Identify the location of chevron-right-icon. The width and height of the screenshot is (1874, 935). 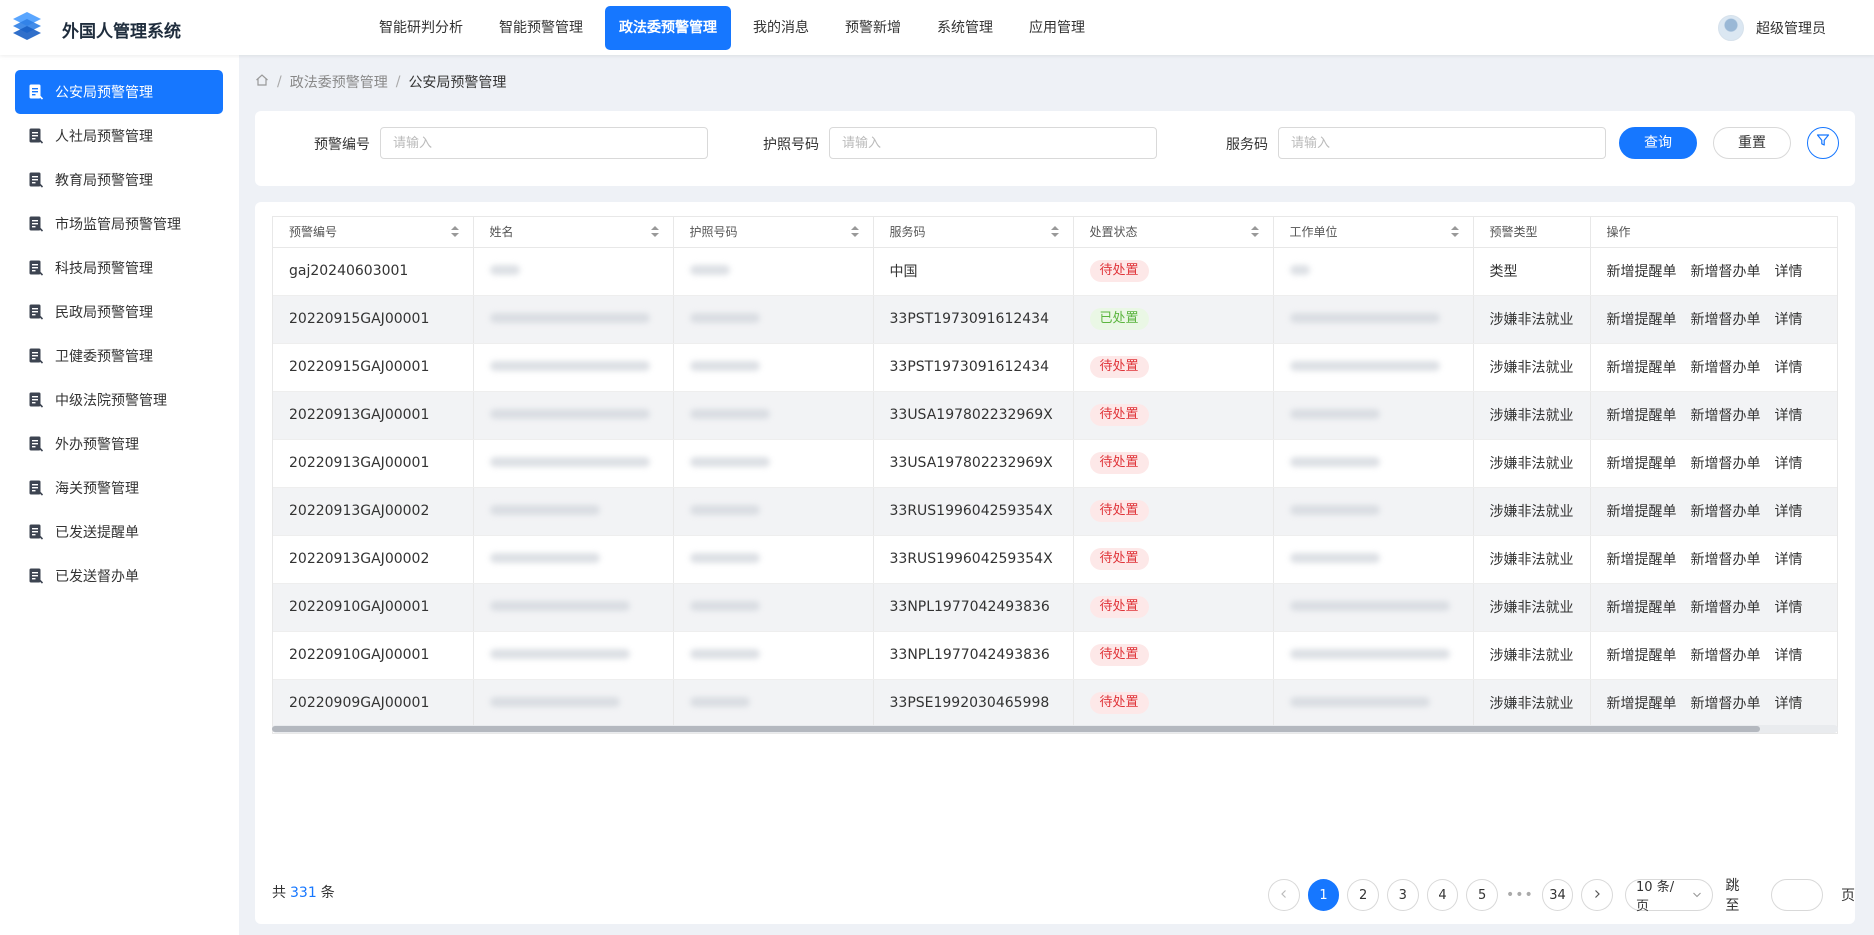
(1597, 895).